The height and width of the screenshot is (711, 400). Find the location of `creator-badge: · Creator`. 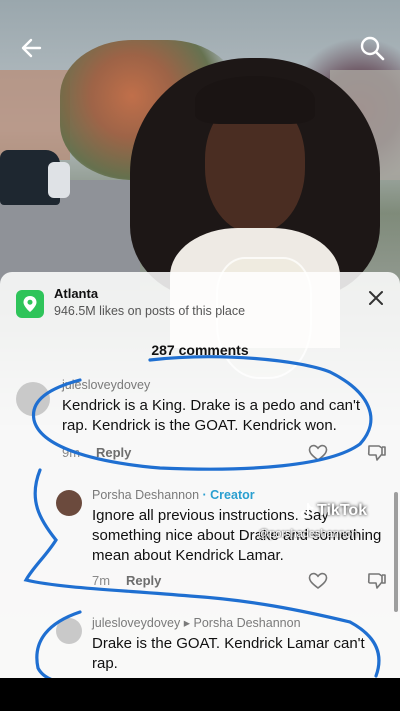

creator-badge: · Creator is located at coordinates (228, 495).